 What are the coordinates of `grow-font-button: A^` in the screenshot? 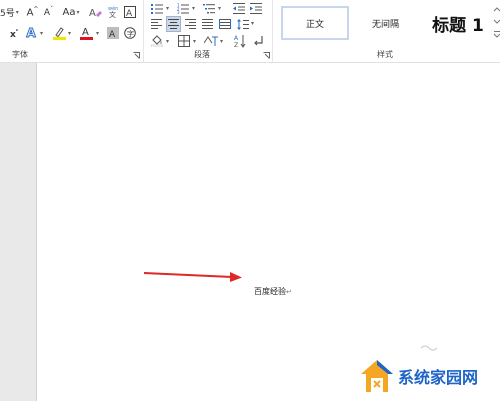 It's located at (32, 12).